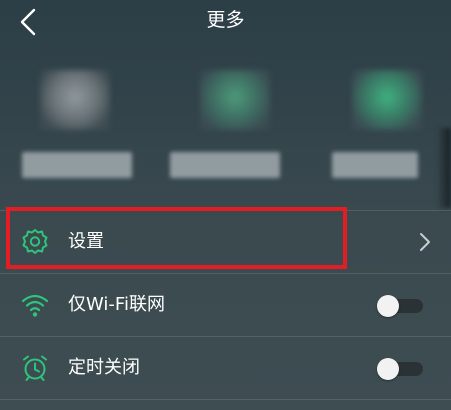  I want to click on page-title: 更多, so click(225, 20).